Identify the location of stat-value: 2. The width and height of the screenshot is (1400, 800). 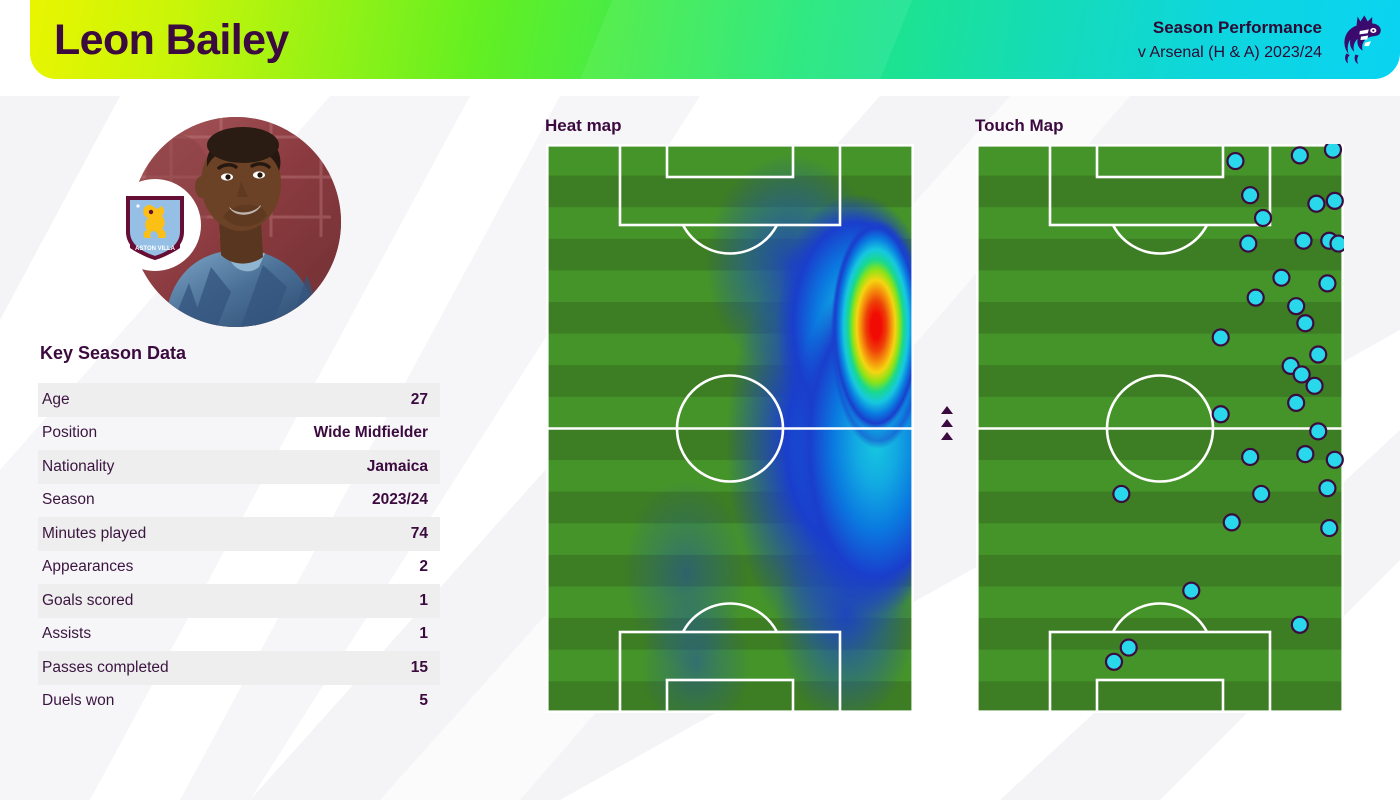
(423, 567).